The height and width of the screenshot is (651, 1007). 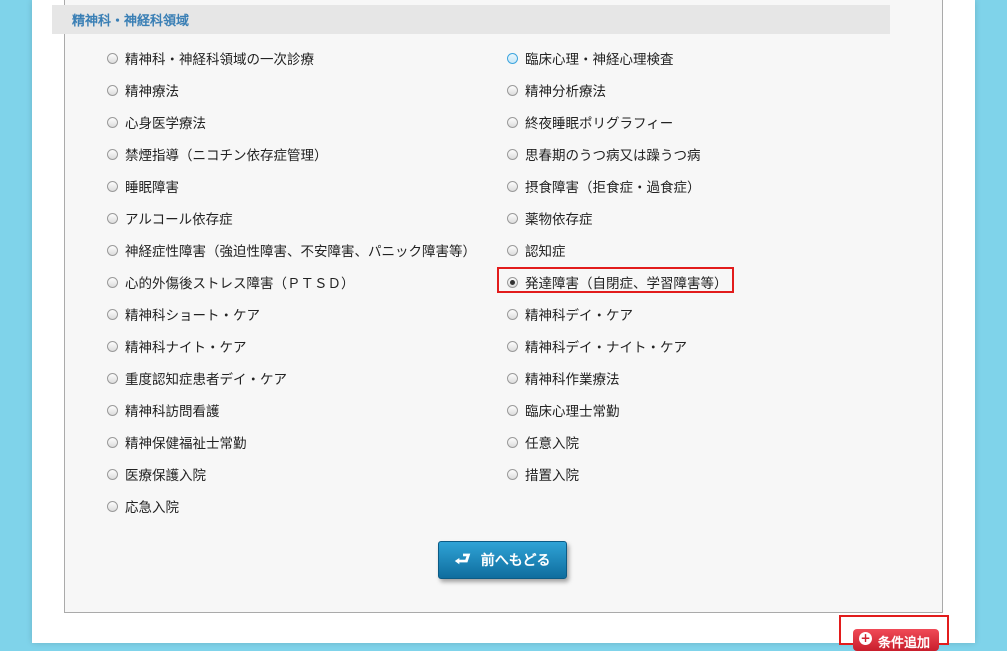 I want to click on radio-option-label: 措置入院, so click(x=552, y=476).